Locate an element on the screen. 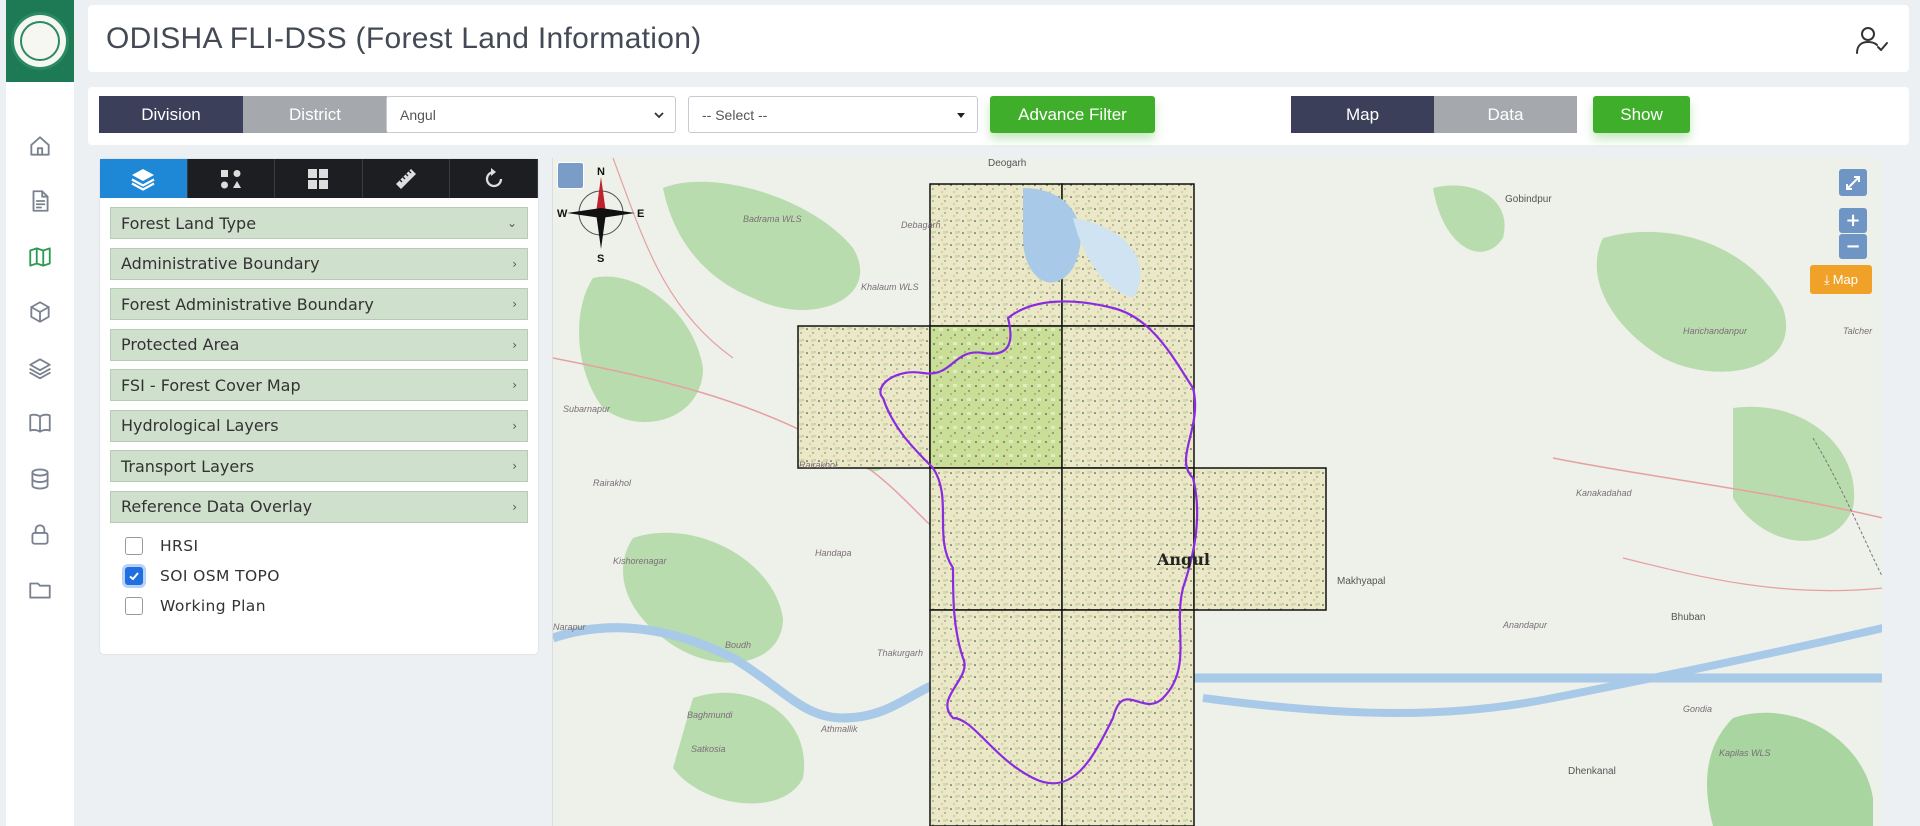 The height and width of the screenshot is (826, 1920). accordion-reference-data-overlay: Reference Data Overlay › is located at coordinates (319, 506).